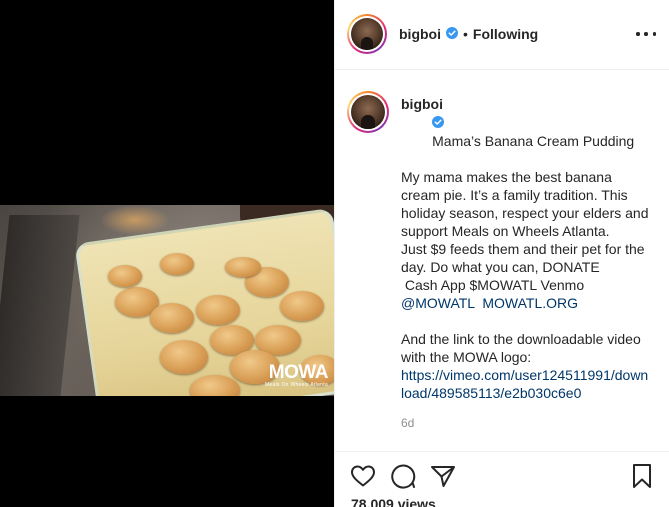 The image size is (669, 507). Describe the element at coordinates (298, 372) in the screenshot. I see `watermark-logo: MOWA` at that location.